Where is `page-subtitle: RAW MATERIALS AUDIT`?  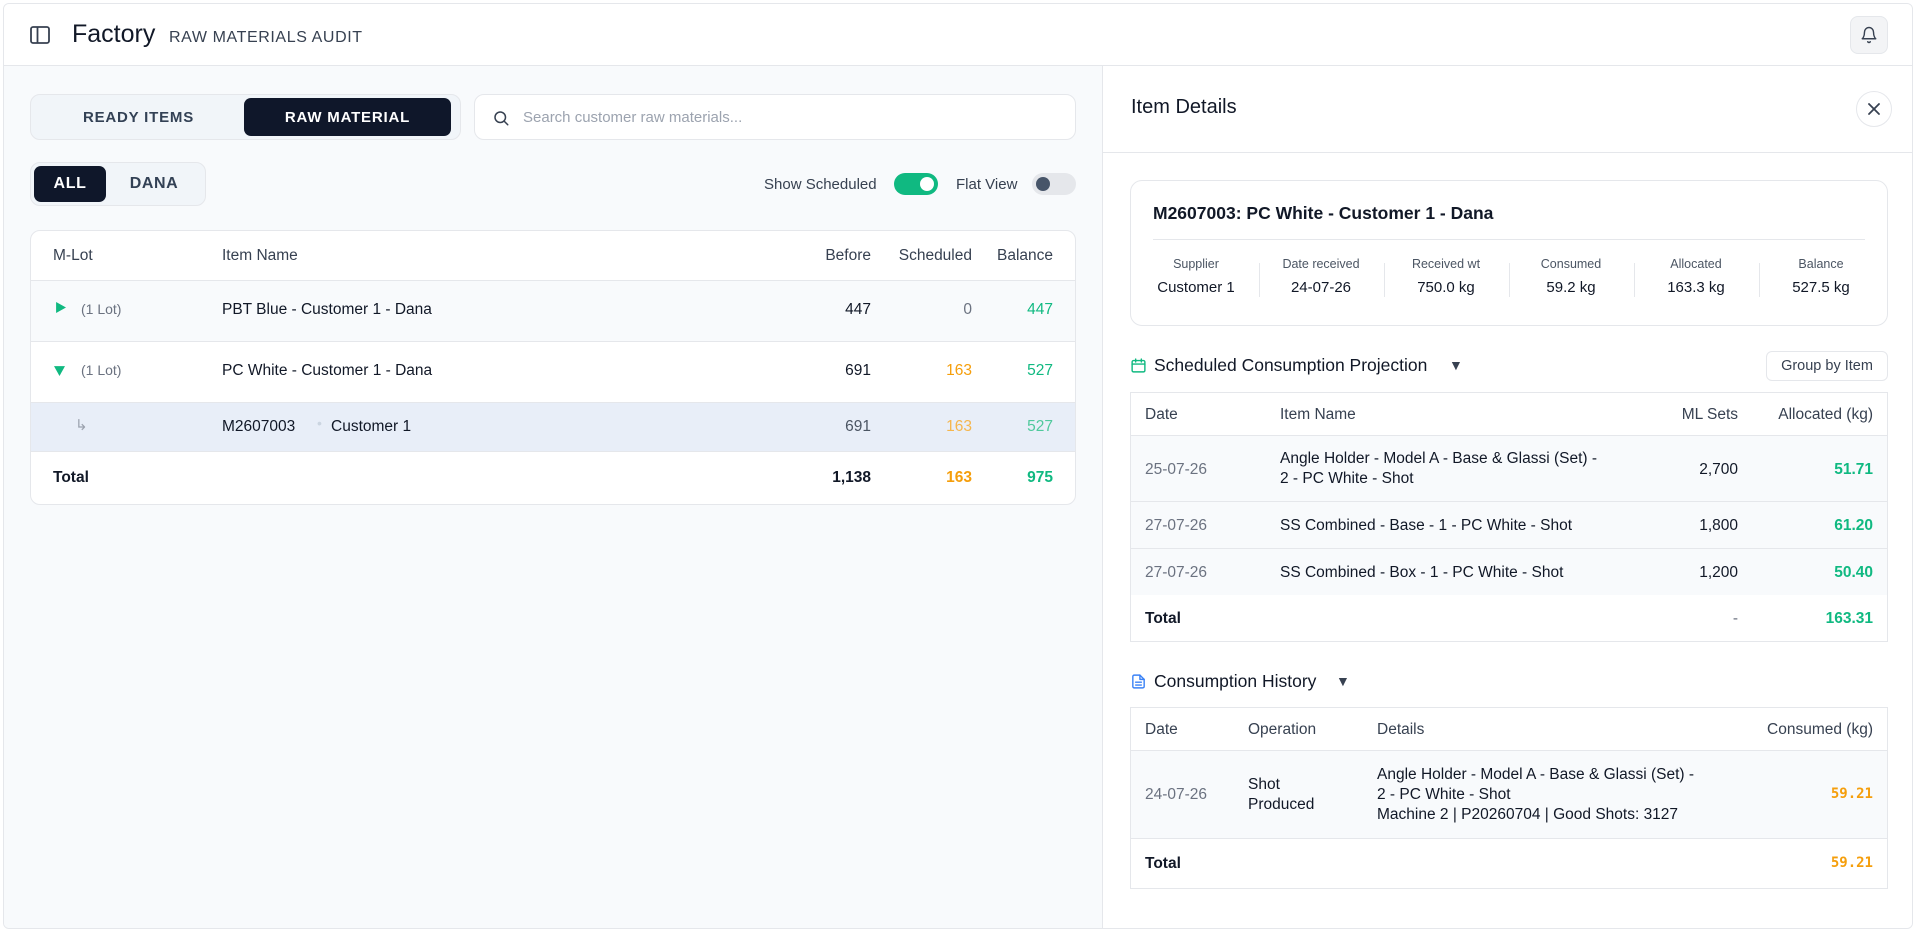 page-subtitle: RAW MATERIALS AUDIT is located at coordinates (266, 37).